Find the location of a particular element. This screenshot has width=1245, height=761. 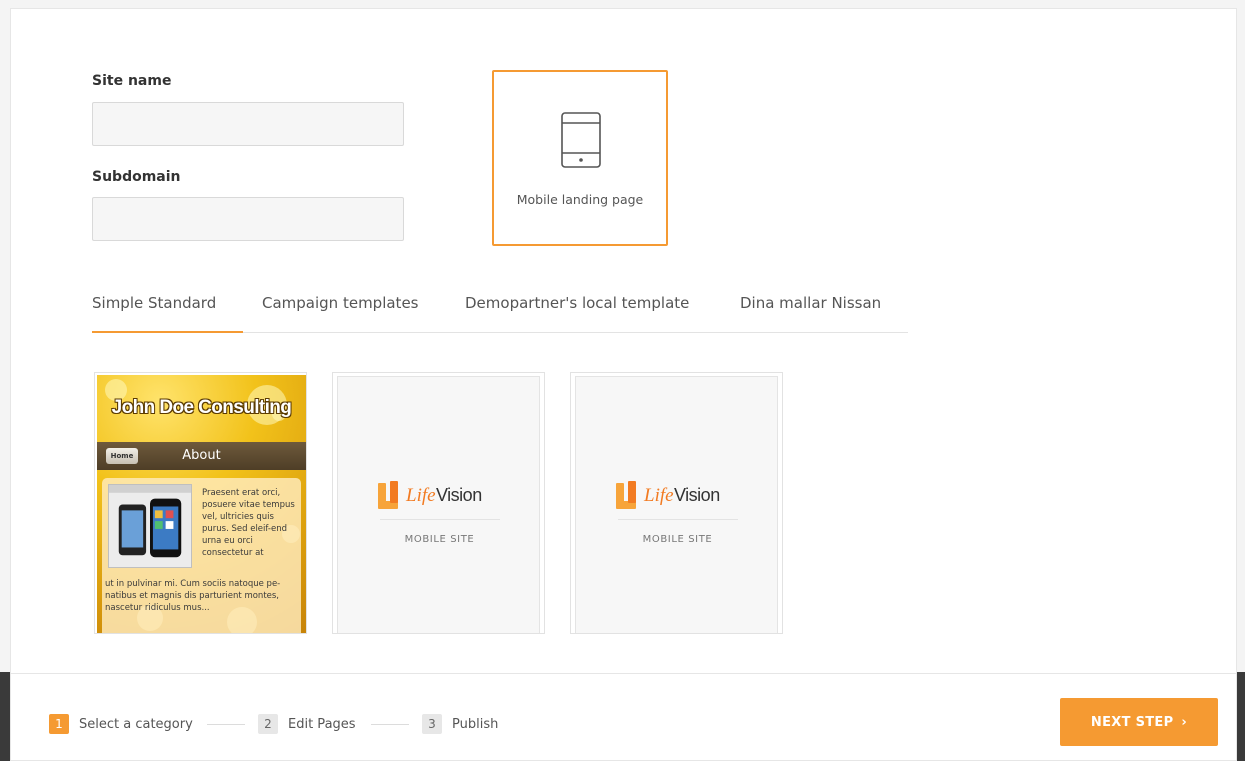

subdomain-label: Subdomain is located at coordinates (136, 177).